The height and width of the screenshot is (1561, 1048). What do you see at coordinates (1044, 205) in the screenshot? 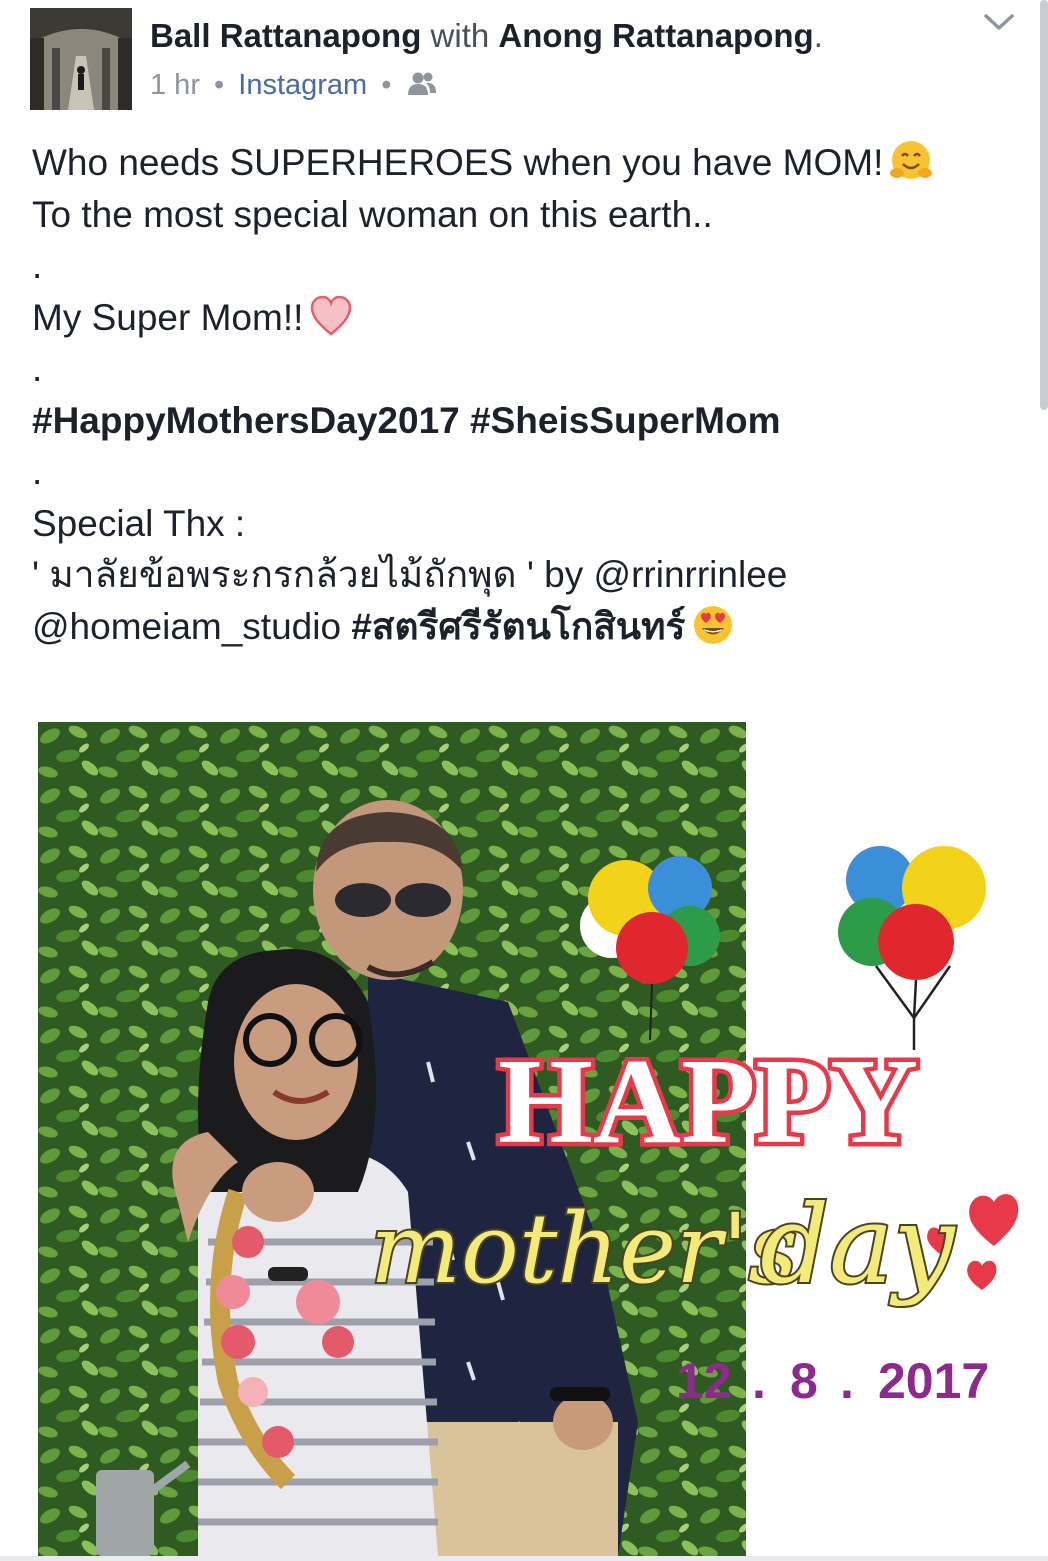
I see `scrollbar` at bounding box center [1044, 205].